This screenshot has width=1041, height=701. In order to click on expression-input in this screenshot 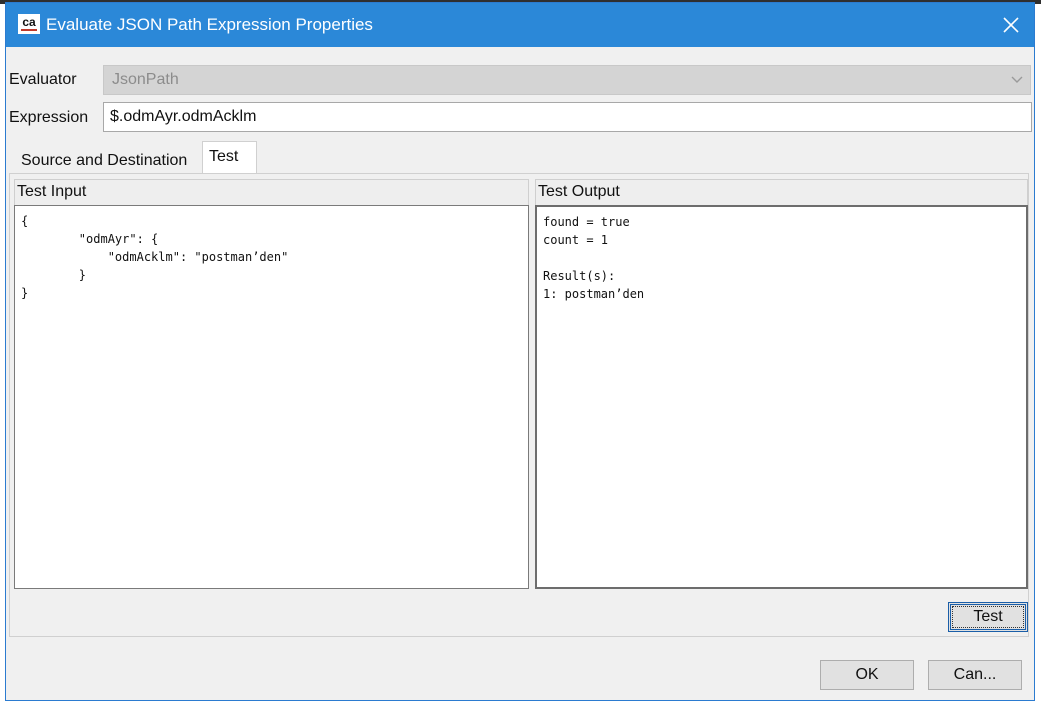, I will do `click(567, 117)`.